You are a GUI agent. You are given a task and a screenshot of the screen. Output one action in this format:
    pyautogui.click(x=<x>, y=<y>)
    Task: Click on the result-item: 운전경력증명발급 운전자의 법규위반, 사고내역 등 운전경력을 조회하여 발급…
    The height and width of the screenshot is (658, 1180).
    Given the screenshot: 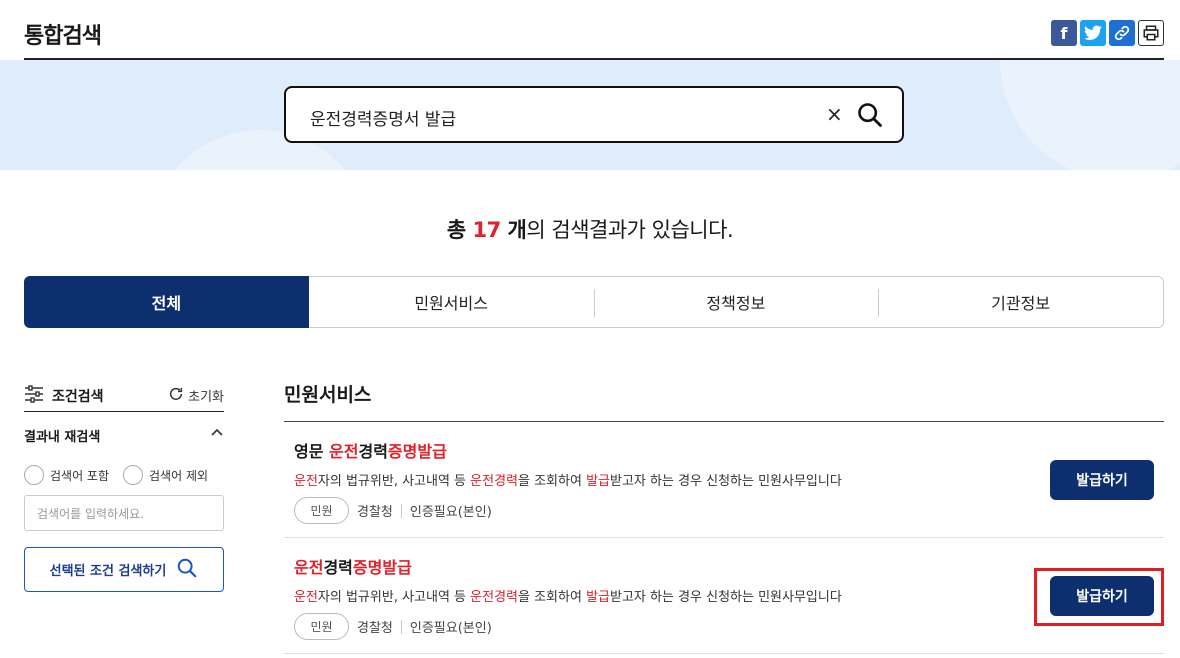 What is the action you would take?
    pyautogui.click(x=724, y=596)
    